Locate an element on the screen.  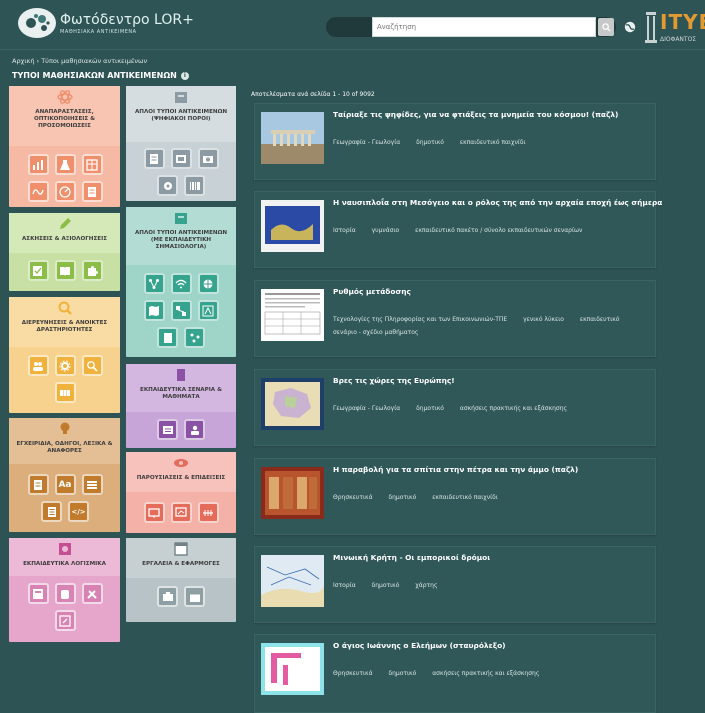
info-icon: i is located at coordinates (184, 75).